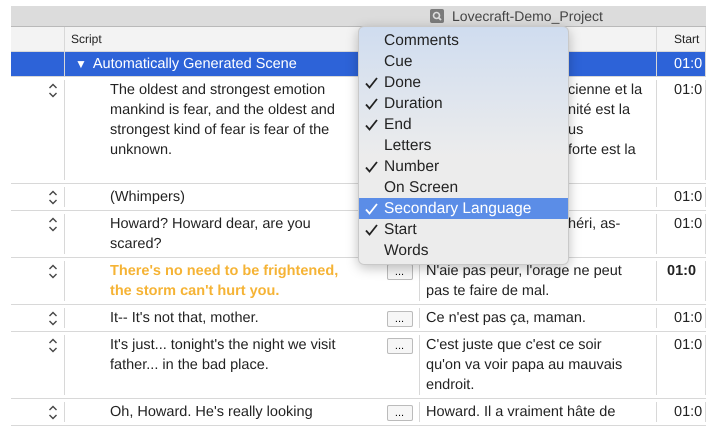 Image resolution: width=706 pixels, height=426 pixels. Describe the element at coordinates (211, 412) in the screenshot. I see `script-text: Oh, Howard. He's really looking` at that location.